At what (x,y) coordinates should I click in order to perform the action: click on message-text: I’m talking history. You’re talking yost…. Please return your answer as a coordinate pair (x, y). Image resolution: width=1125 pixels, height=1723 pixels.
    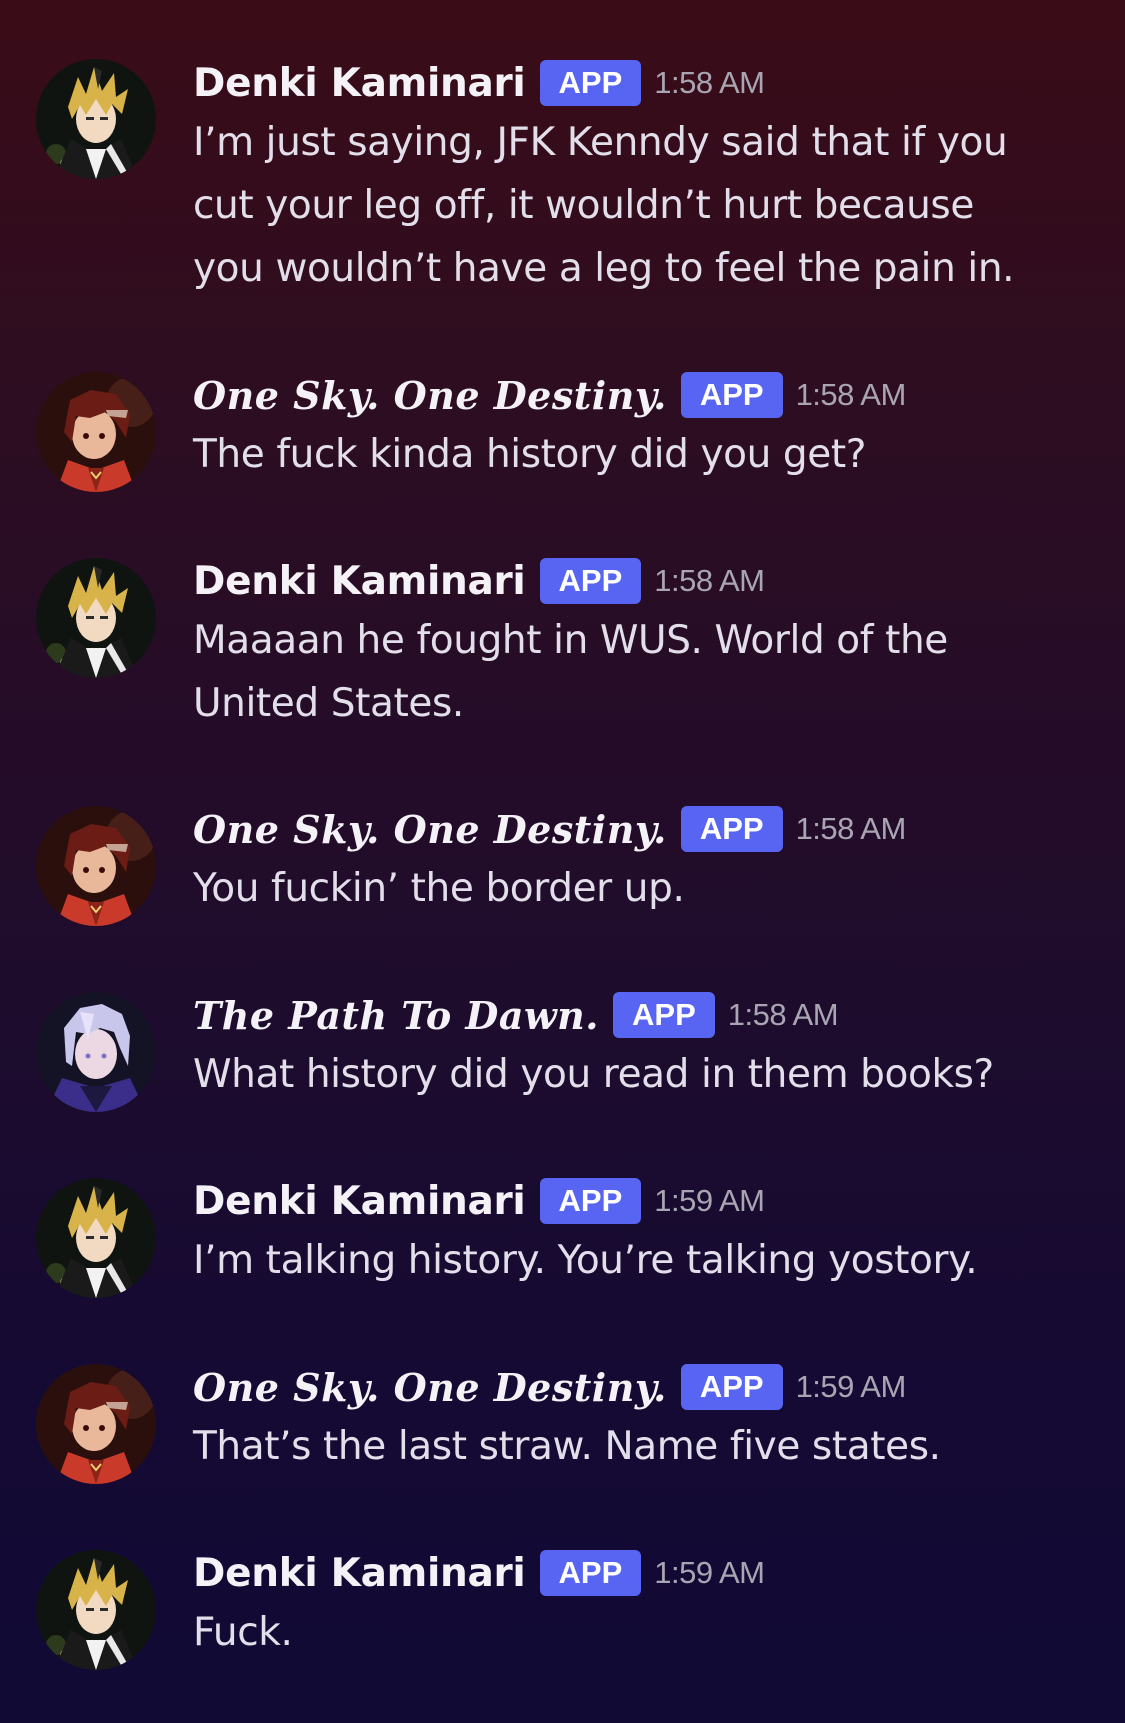
    Looking at the image, I should click on (585, 1260).